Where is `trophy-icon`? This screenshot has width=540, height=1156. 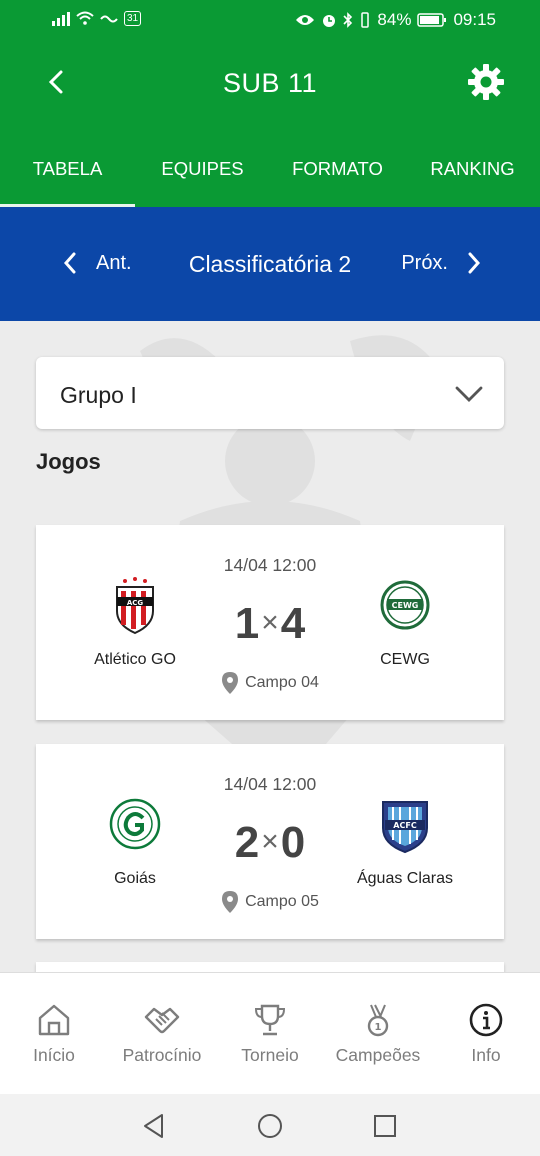
trophy-icon is located at coordinates (270, 1020).